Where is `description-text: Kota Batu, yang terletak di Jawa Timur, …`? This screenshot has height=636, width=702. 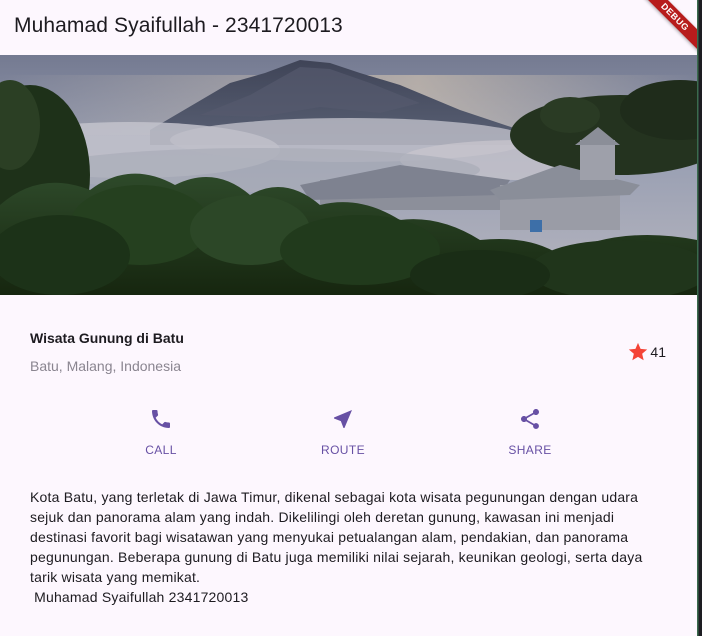
description-text: Kota Batu, yang terletak di Jawa Timur, … is located at coordinates (336, 537).